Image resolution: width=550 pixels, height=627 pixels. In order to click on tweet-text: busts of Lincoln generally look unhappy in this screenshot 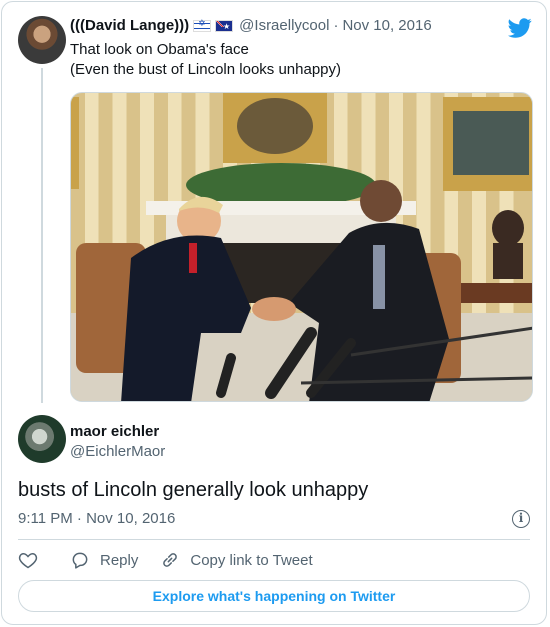, I will do `click(193, 490)`.